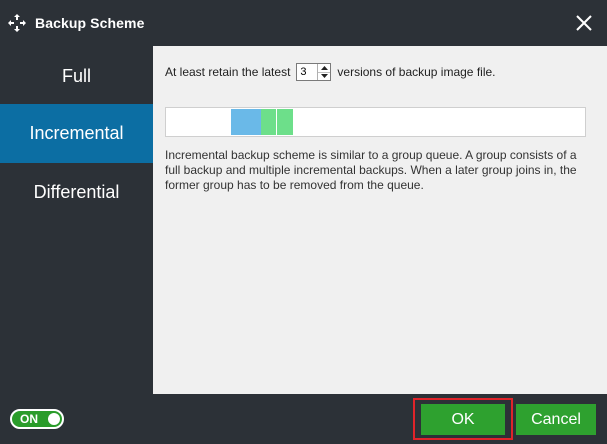 The height and width of the screenshot is (444, 607). What do you see at coordinates (76, 76) in the screenshot?
I see `tab-full: Full` at bounding box center [76, 76].